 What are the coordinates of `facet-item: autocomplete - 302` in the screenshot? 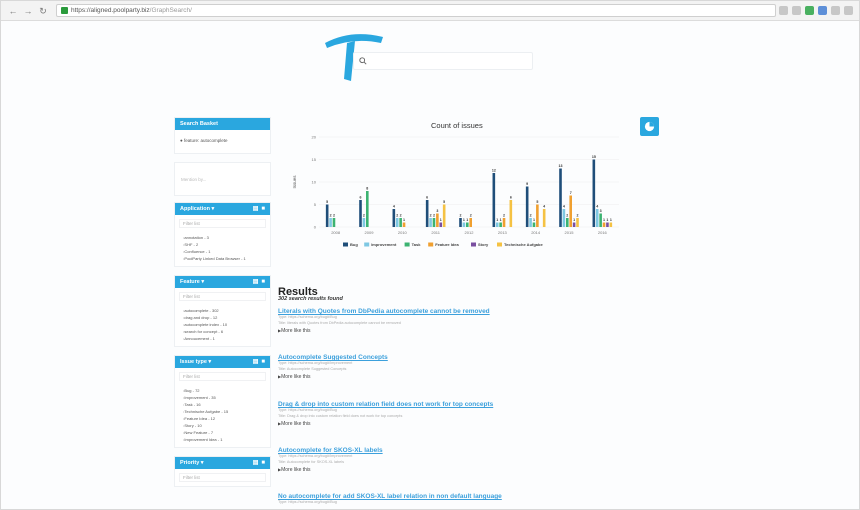 It's located at (222, 310).